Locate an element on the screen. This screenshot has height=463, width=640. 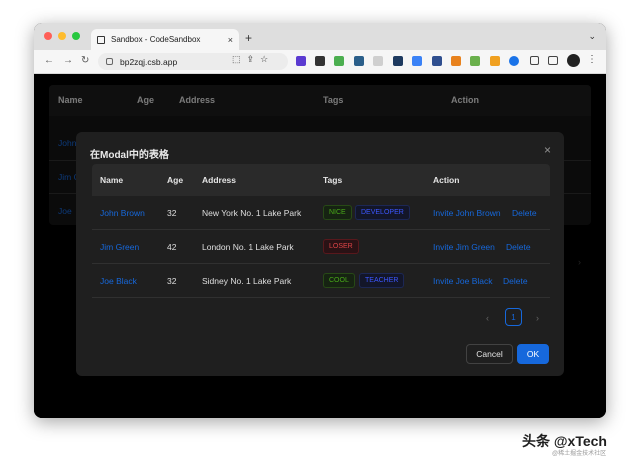
bookmark-star-icon: ☆ is located at coordinates (264, 59).